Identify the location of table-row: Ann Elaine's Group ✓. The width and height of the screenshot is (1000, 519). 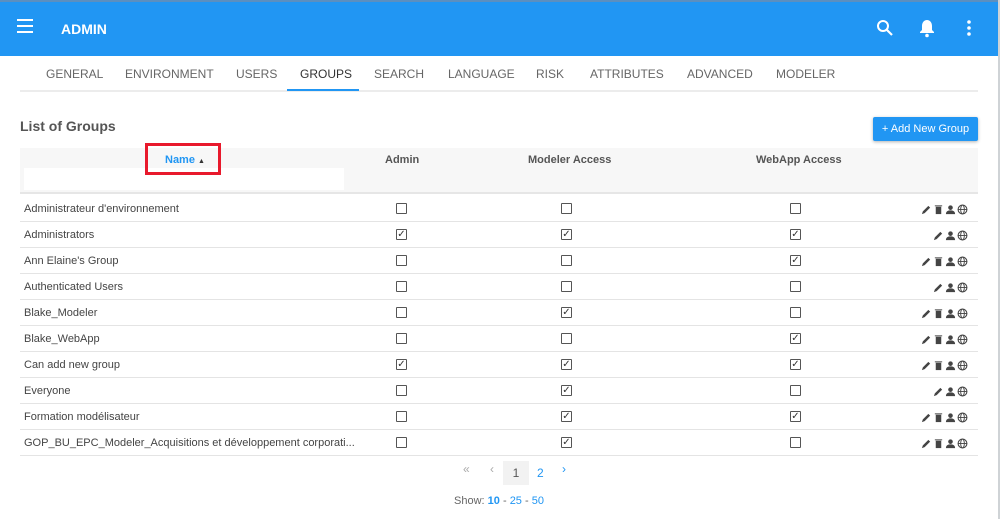
(499, 261).